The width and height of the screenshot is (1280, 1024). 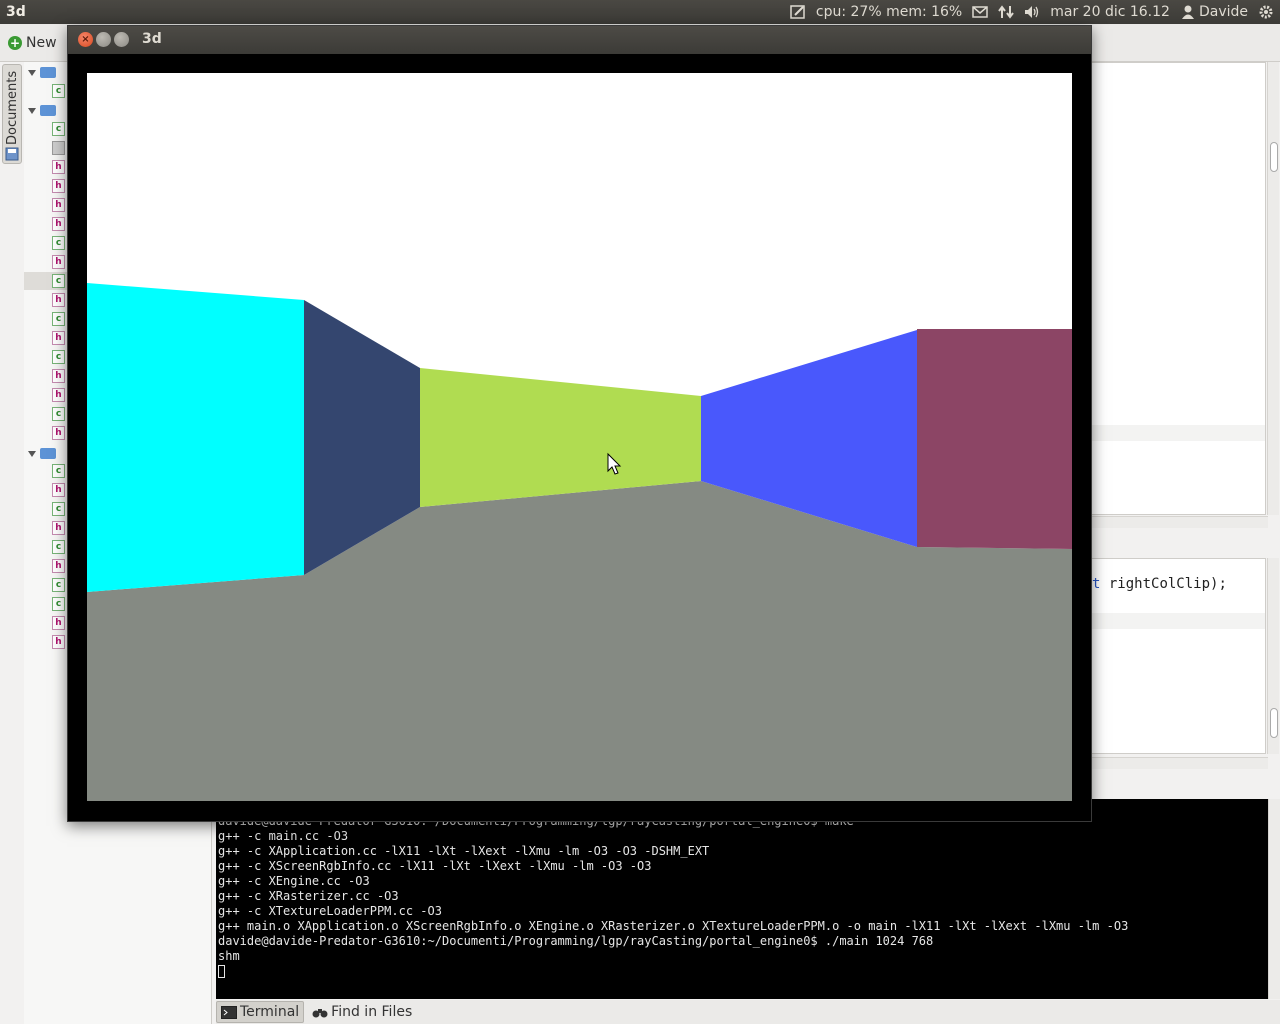 I want to click on new-button: + New, so click(x=32, y=43).